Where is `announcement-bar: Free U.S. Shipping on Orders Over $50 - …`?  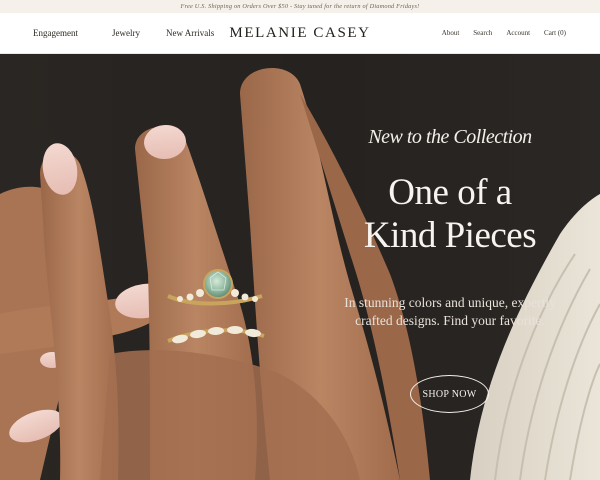
announcement-bar: Free U.S. Shipping on Orders Over $50 - … is located at coordinates (300, 6).